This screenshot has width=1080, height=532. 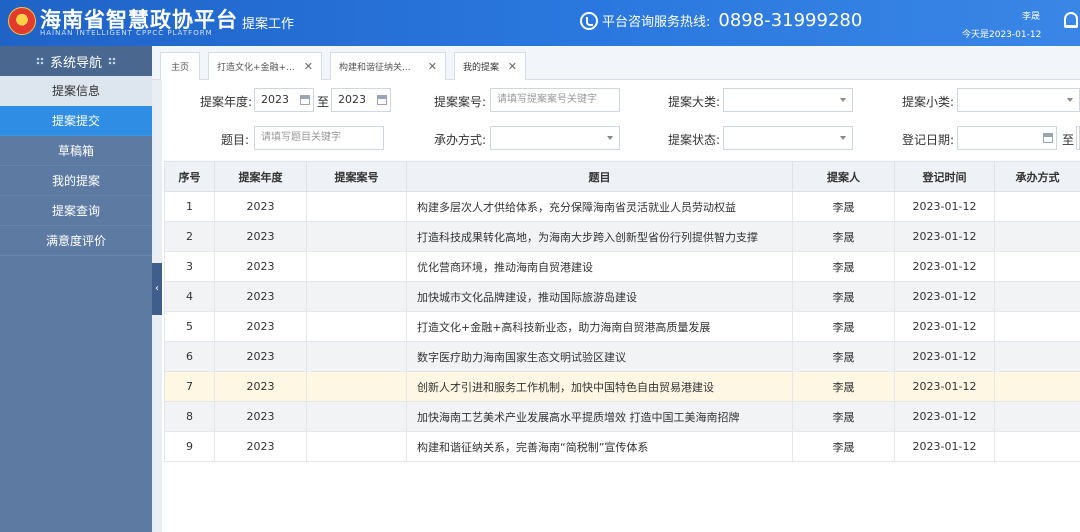 What do you see at coordinates (599, 206) in the screenshot?
I see `cell-title: 构建多层次人才供给体系，充分保障海南省灵活就业人员劳动权益` at bounding box center [599, 206].